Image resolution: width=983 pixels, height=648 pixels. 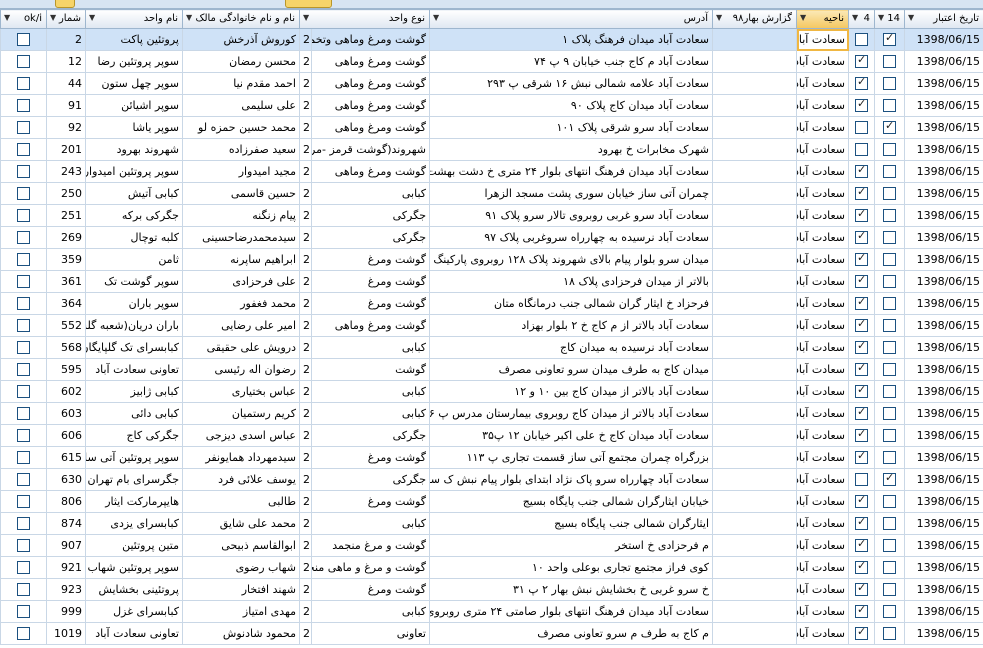 I want to click on type-cell: گوشت ومرغ, so click(x=370, y=501).